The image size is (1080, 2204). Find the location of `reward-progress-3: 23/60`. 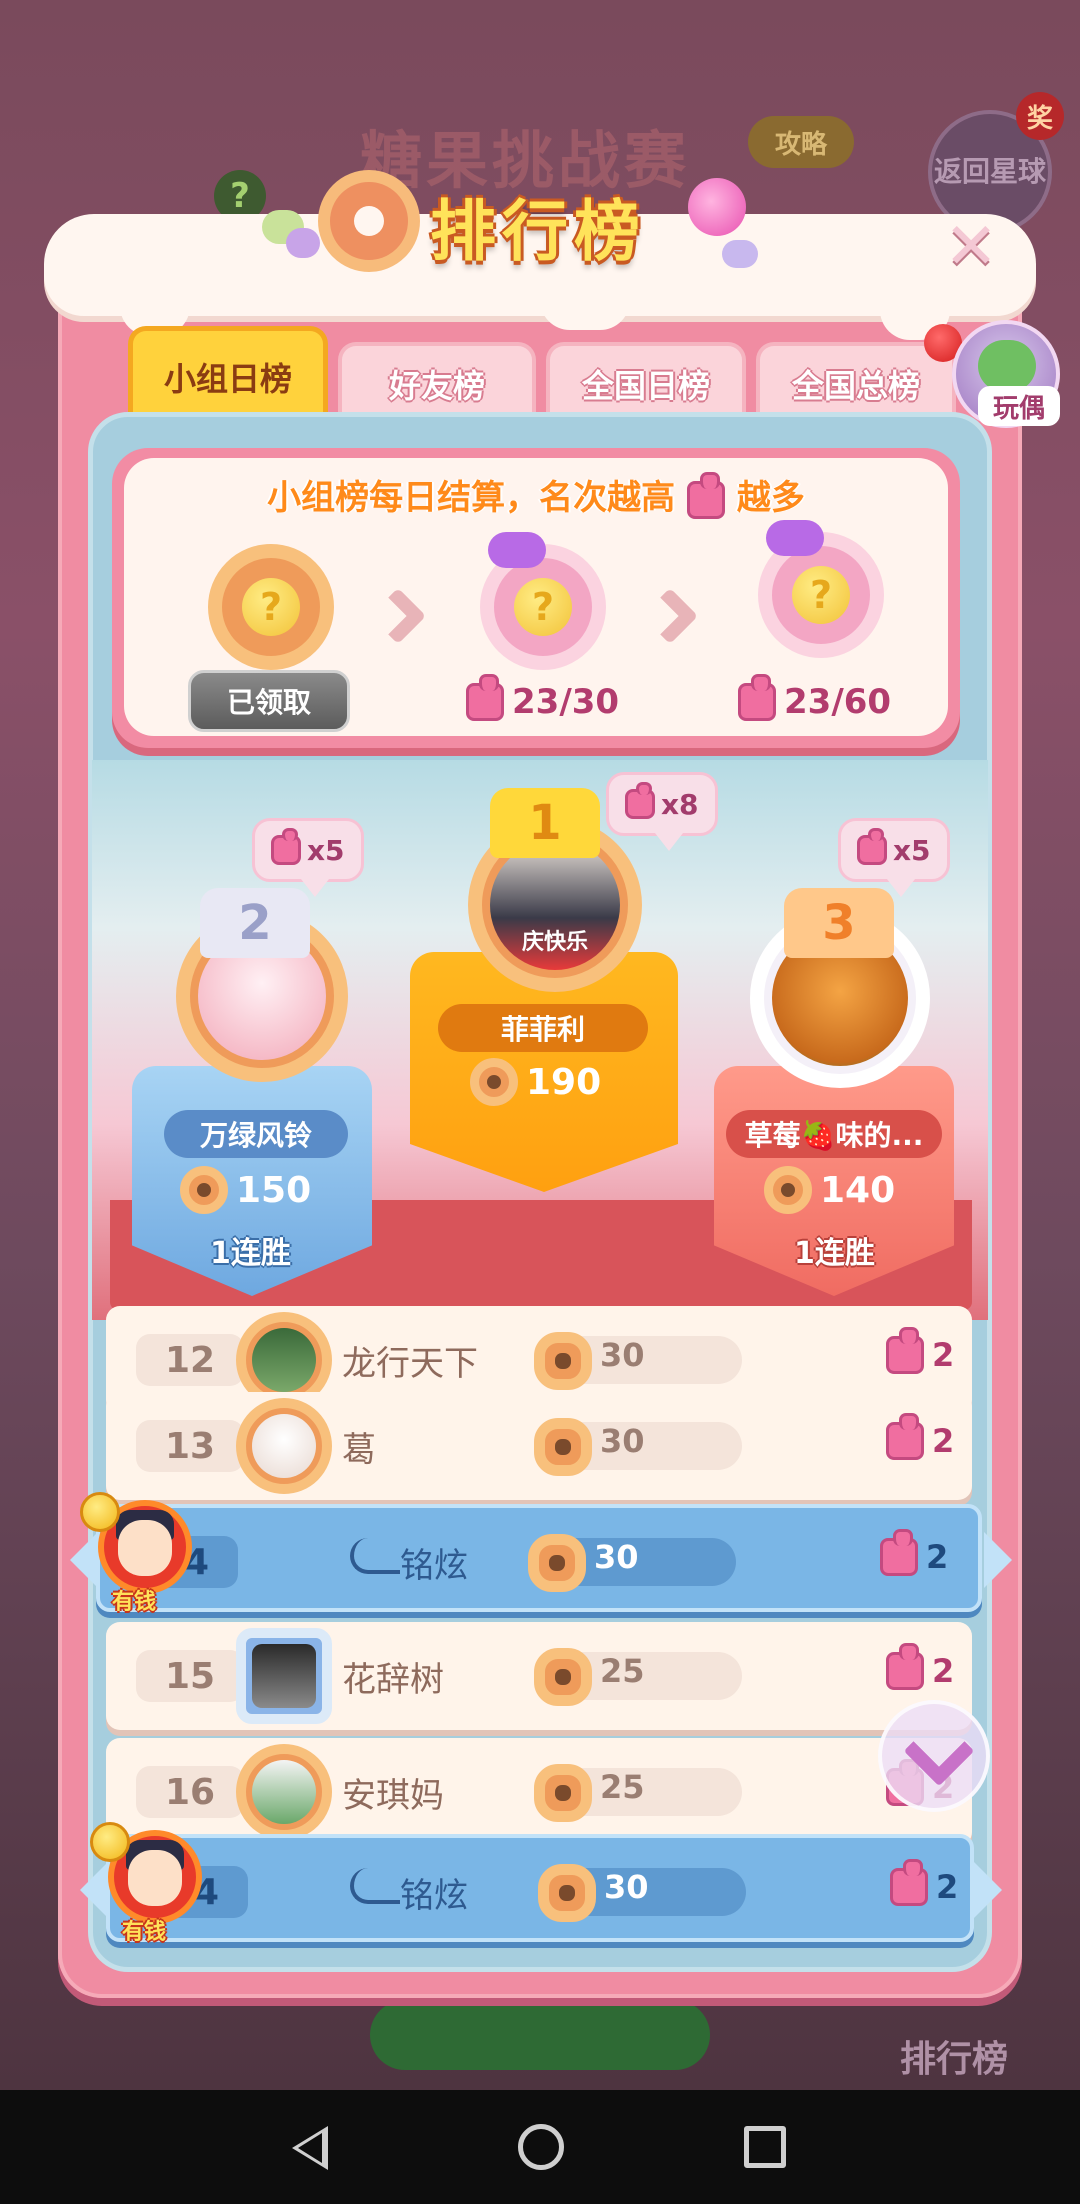

reward-progress-3: 23/60 is located at coordinates (815, 698).